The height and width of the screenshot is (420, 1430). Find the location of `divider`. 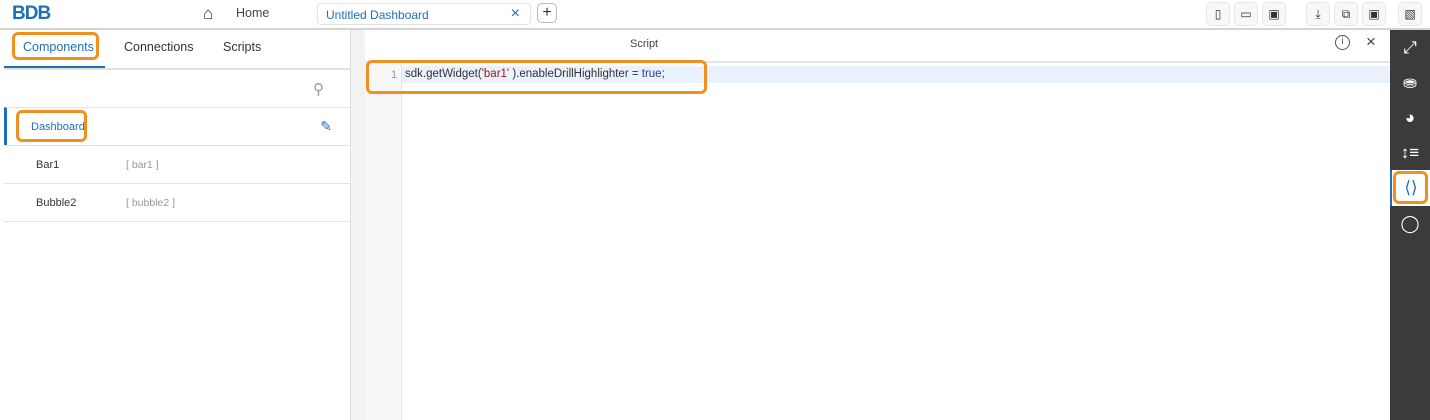

divider is located at coordinates (177, 69).